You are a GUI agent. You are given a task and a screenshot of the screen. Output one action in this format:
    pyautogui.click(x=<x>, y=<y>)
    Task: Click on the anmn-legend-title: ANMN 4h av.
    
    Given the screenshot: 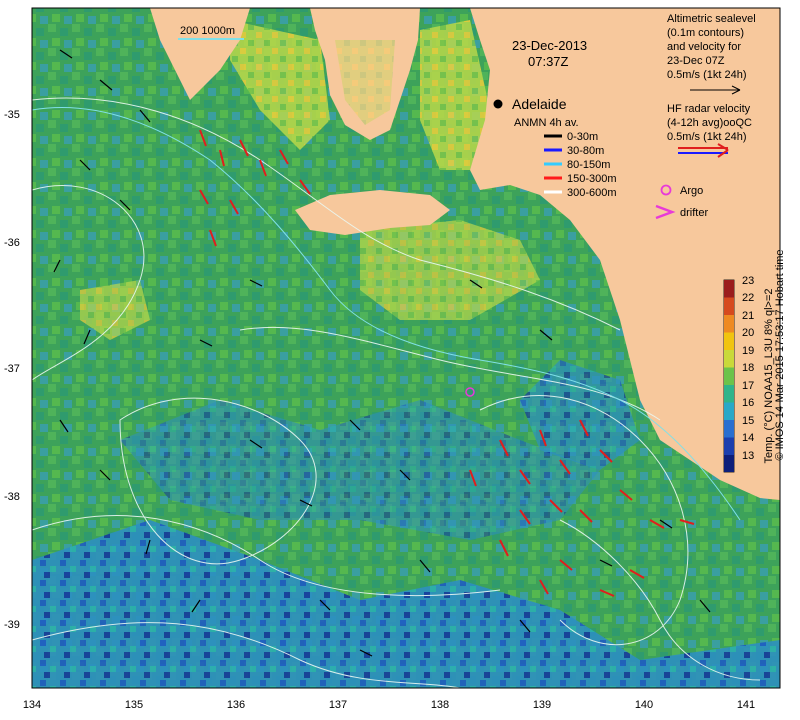 What is the action you would take?
    pyautogui.click(x=546, y=123)
    